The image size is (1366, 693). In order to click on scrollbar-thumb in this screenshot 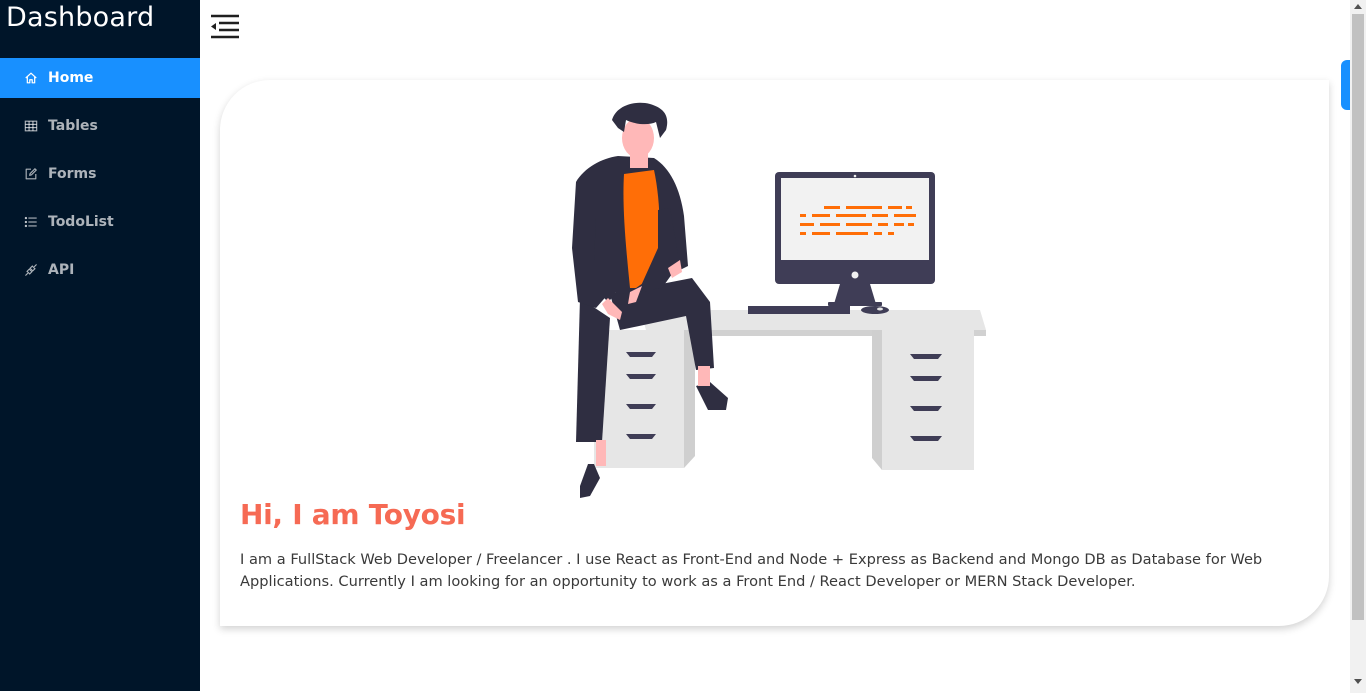, I will do `click(1358, 317)`.